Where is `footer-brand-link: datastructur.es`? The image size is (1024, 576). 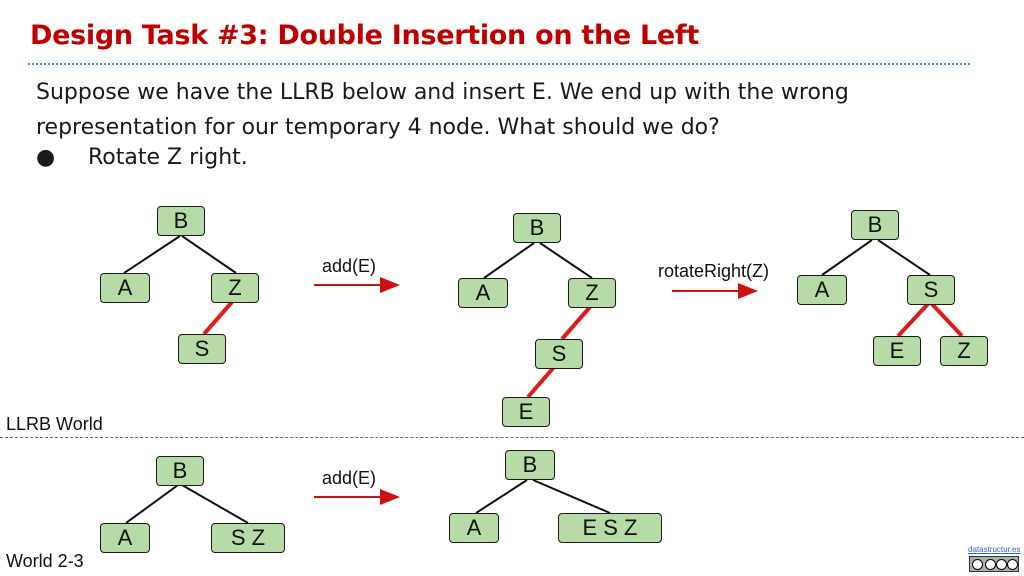 footer-brand-link: datastructur.es is located at coordinates (994, 549).